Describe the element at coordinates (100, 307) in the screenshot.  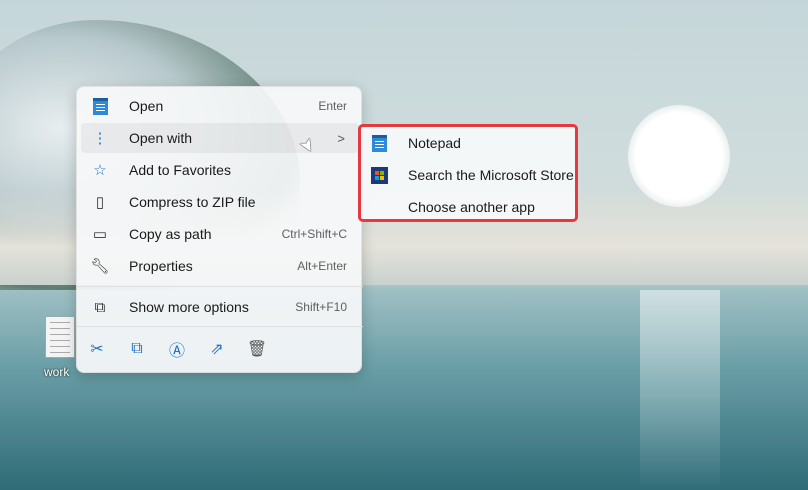
I see `show-more-icon: ⧉` at that location.